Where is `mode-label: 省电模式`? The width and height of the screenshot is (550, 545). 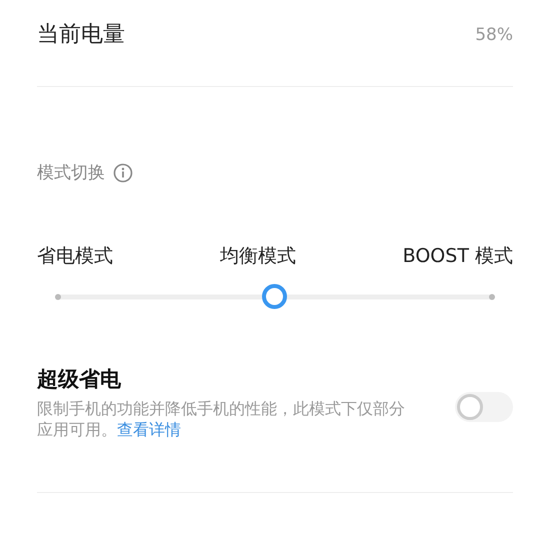
mode-label: 省电模式 is located at coordinates (75, 256).